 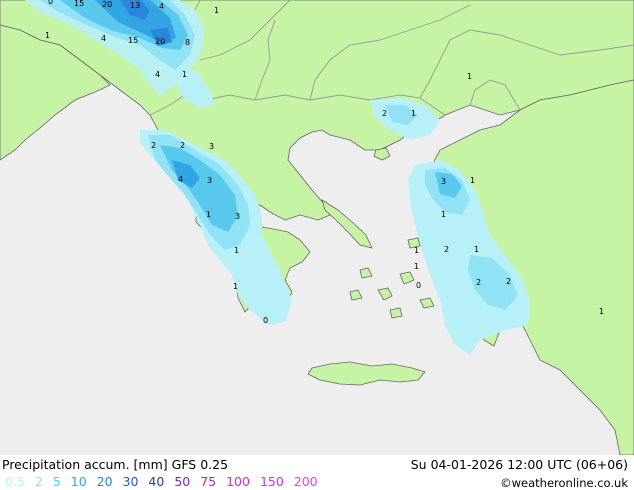 I want to click on map-label: 13, so click(x=135, y=5).